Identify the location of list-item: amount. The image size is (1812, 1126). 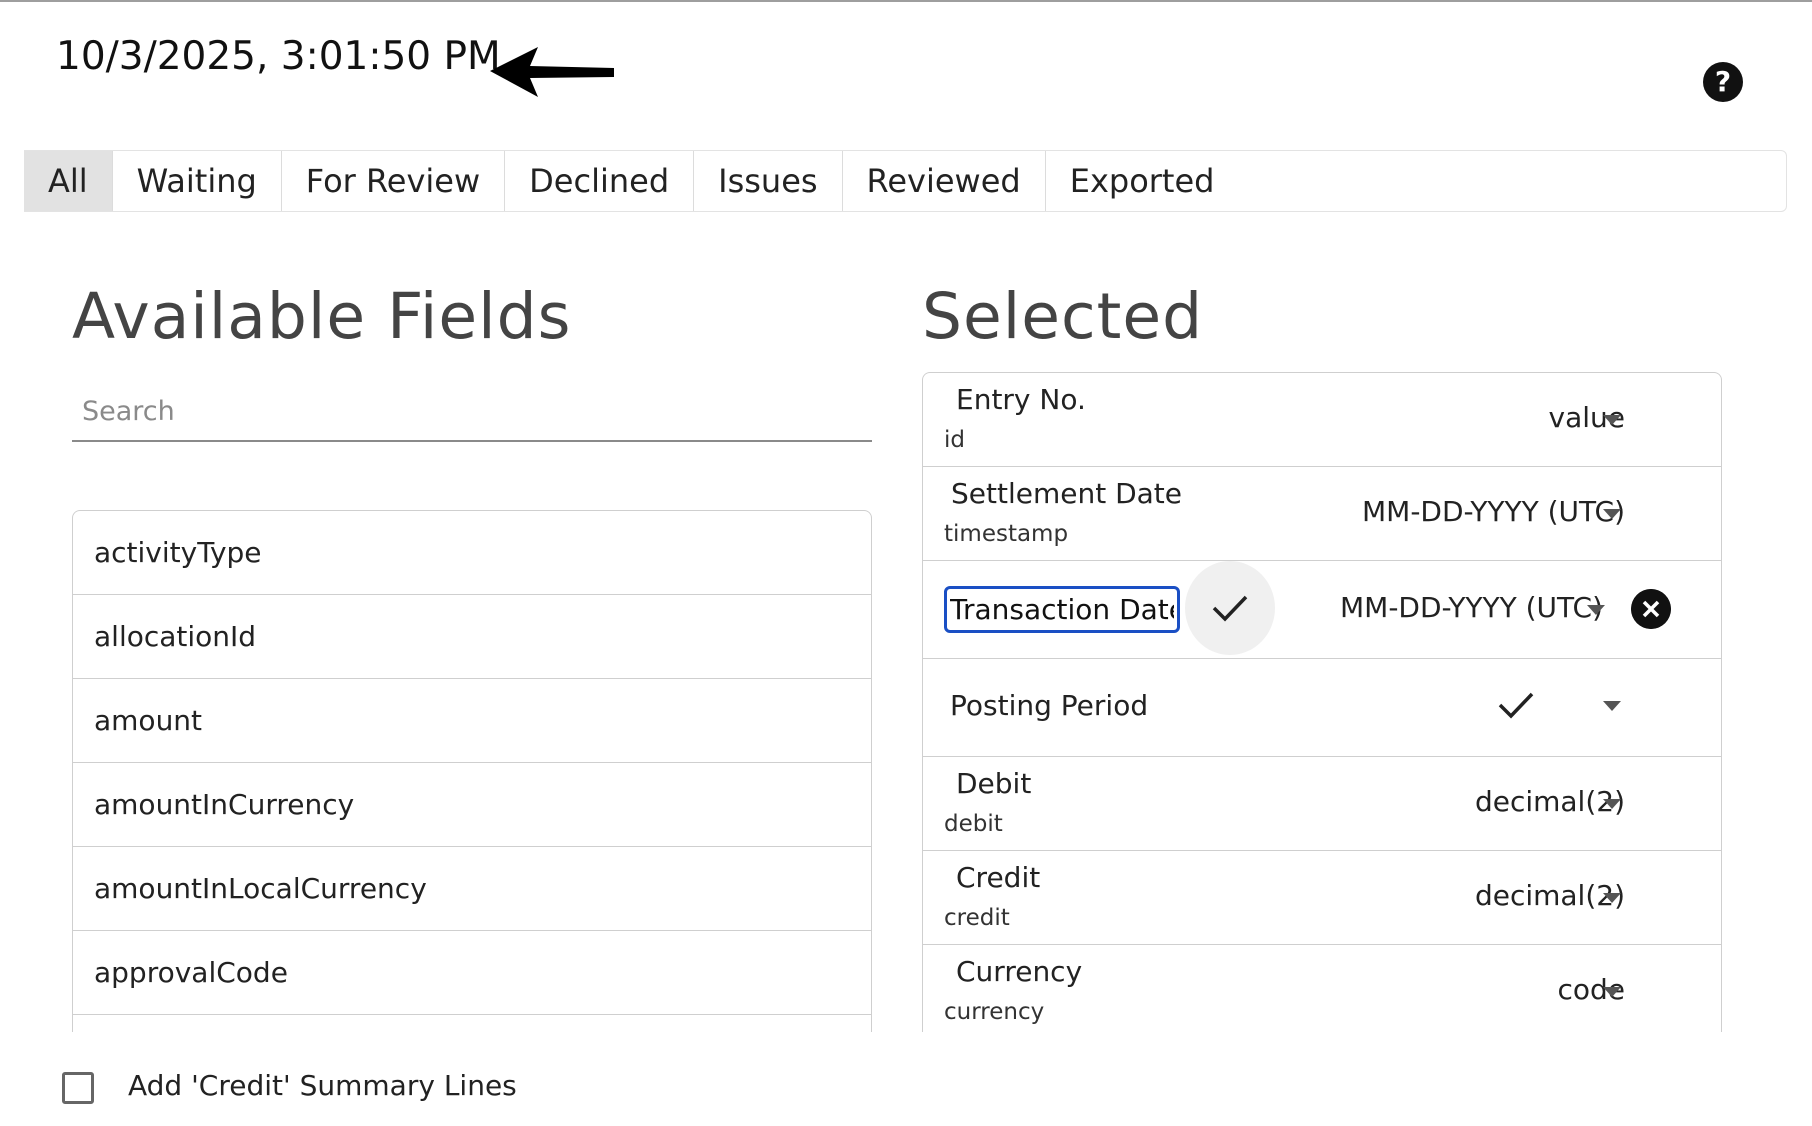
(472, 721).